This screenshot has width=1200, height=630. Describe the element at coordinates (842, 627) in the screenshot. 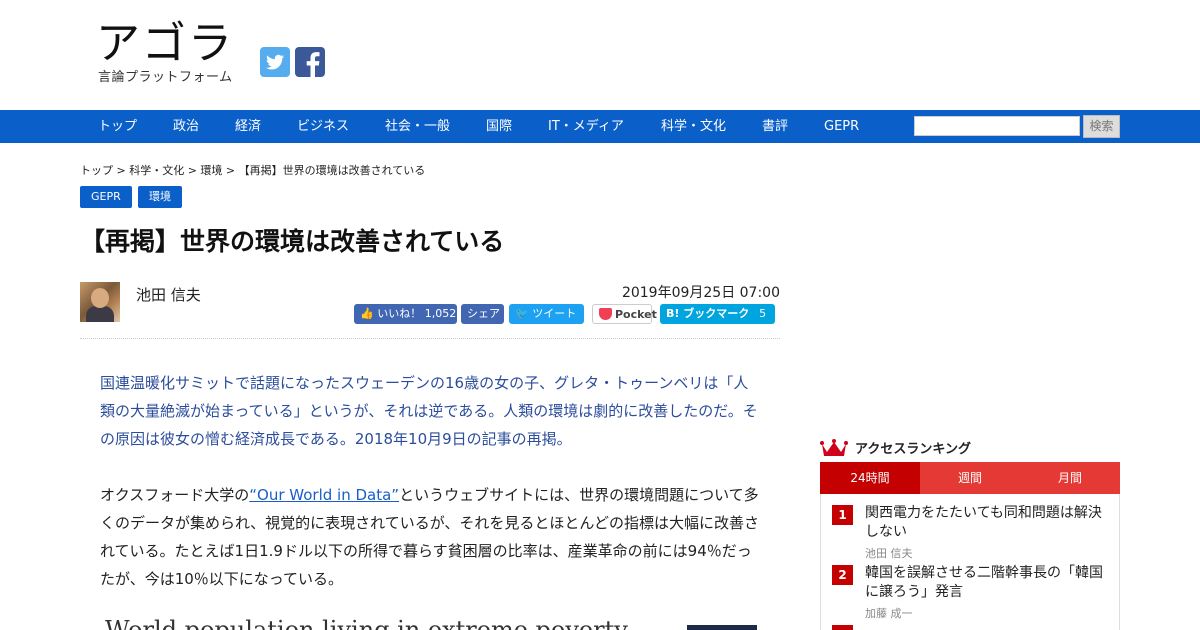

I see `rank-number: 3` at that location.